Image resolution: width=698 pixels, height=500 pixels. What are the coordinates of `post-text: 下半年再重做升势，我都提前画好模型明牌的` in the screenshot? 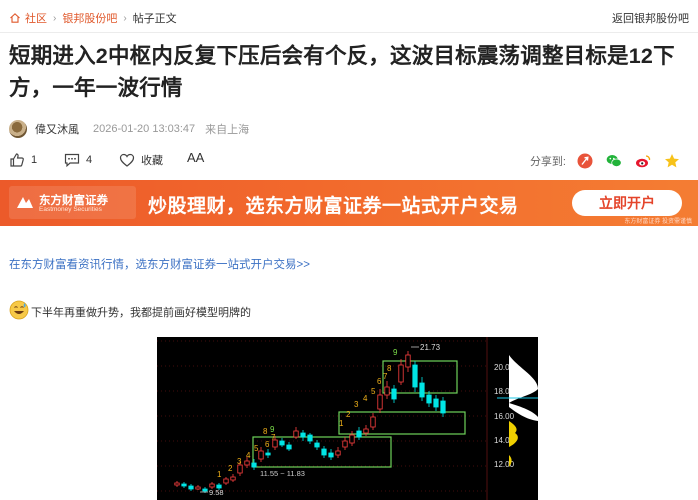 It's located at (141, 313).